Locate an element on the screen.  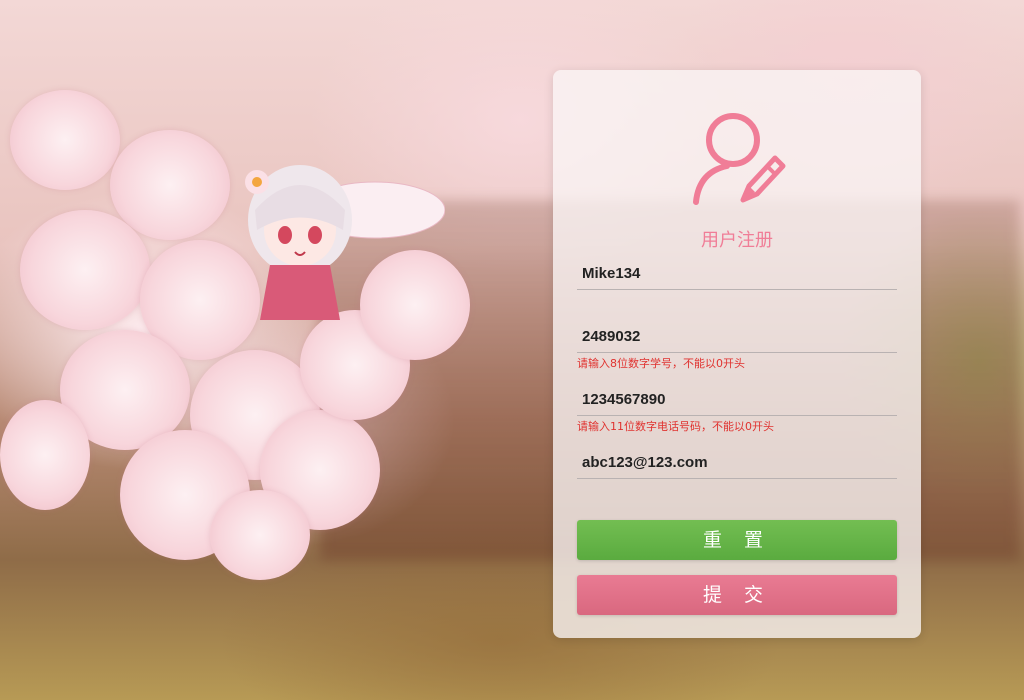
username-input is located at coordinates (737, 274).